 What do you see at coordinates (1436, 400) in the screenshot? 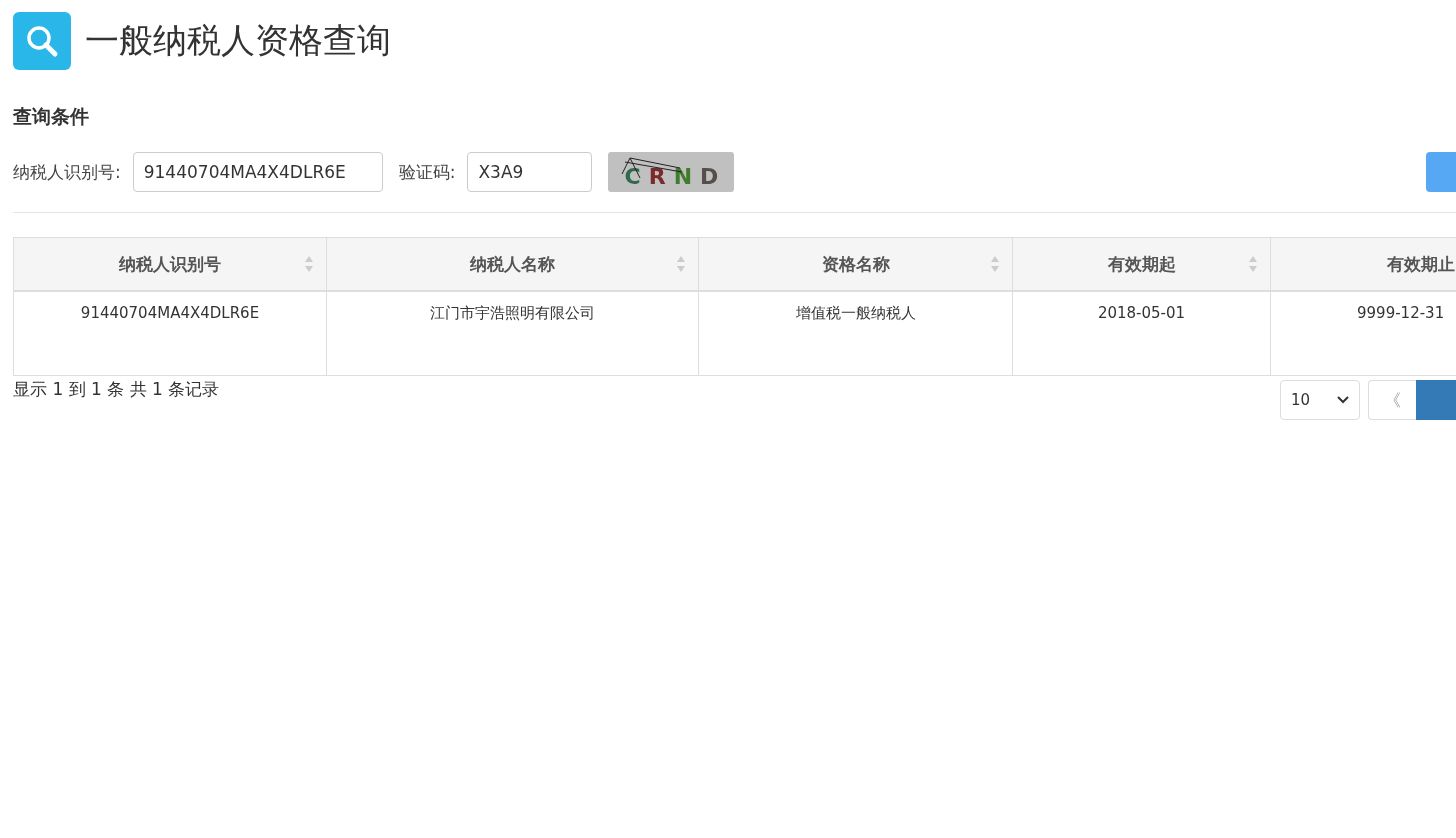
I see `page-button` at bounding box center [1436, 400].